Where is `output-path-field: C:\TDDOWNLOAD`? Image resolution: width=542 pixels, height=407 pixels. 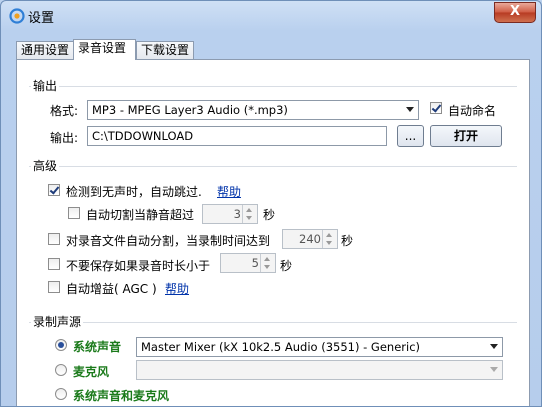 output-path-field: C:\TDDOWNLOAD is located at coordinates (237, 136).